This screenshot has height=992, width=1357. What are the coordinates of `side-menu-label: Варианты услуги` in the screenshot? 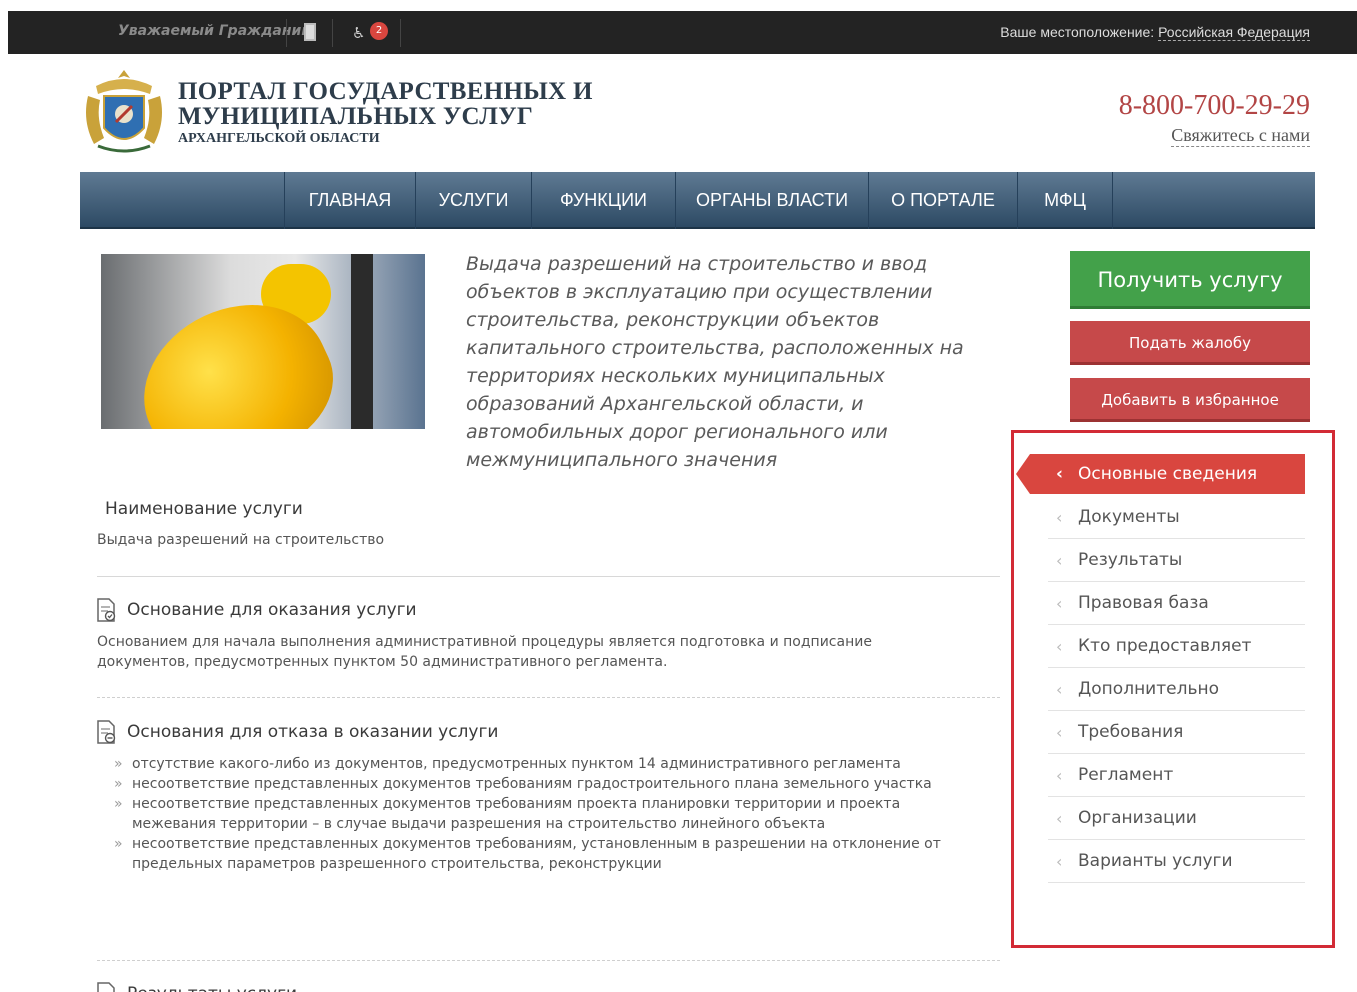 It's located at (1155, 861).